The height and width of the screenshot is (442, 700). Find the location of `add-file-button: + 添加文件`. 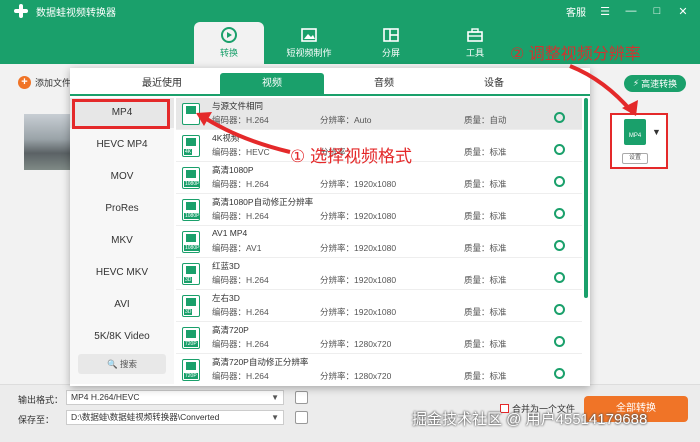

add-file-button: + 添加文件 is located at coordinates (44, 82).